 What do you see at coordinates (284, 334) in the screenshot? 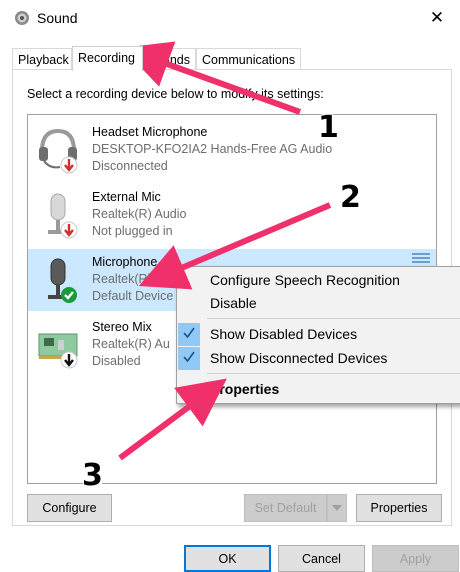
I see `menu-item-label: Show Disabled Devices` at bounding box center [284, 334].